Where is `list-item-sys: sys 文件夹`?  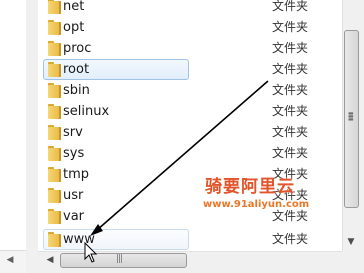 list-item-sys: sys 文件夹 is located at coordinates (190, 153).